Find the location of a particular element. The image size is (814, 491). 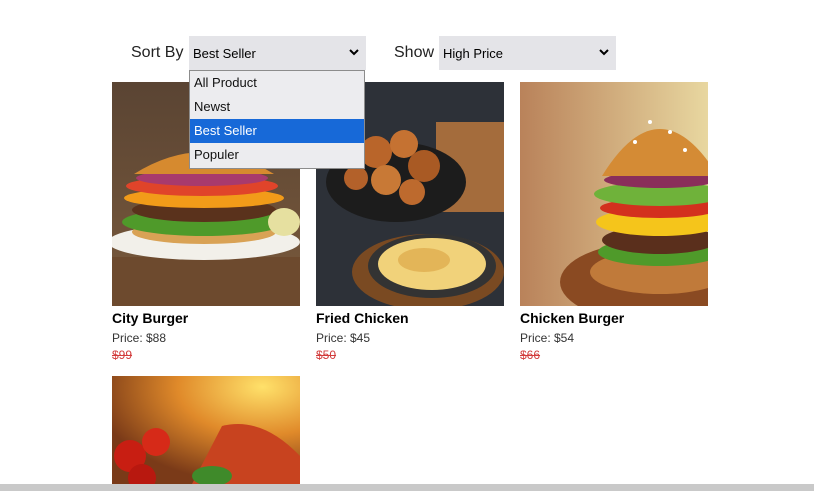

option-best-seller: Best Seller is located at coordinates (277, 131).